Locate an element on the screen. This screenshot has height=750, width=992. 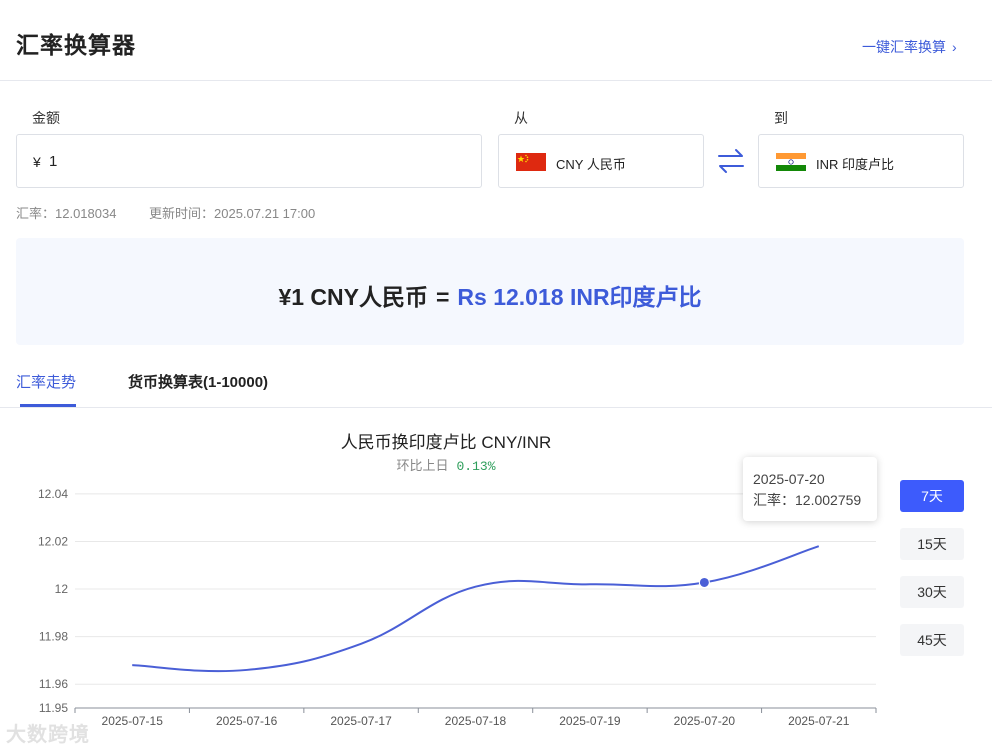
result-source-amount: ¥1 CNY人民币 is located at coordinates (353, 297).